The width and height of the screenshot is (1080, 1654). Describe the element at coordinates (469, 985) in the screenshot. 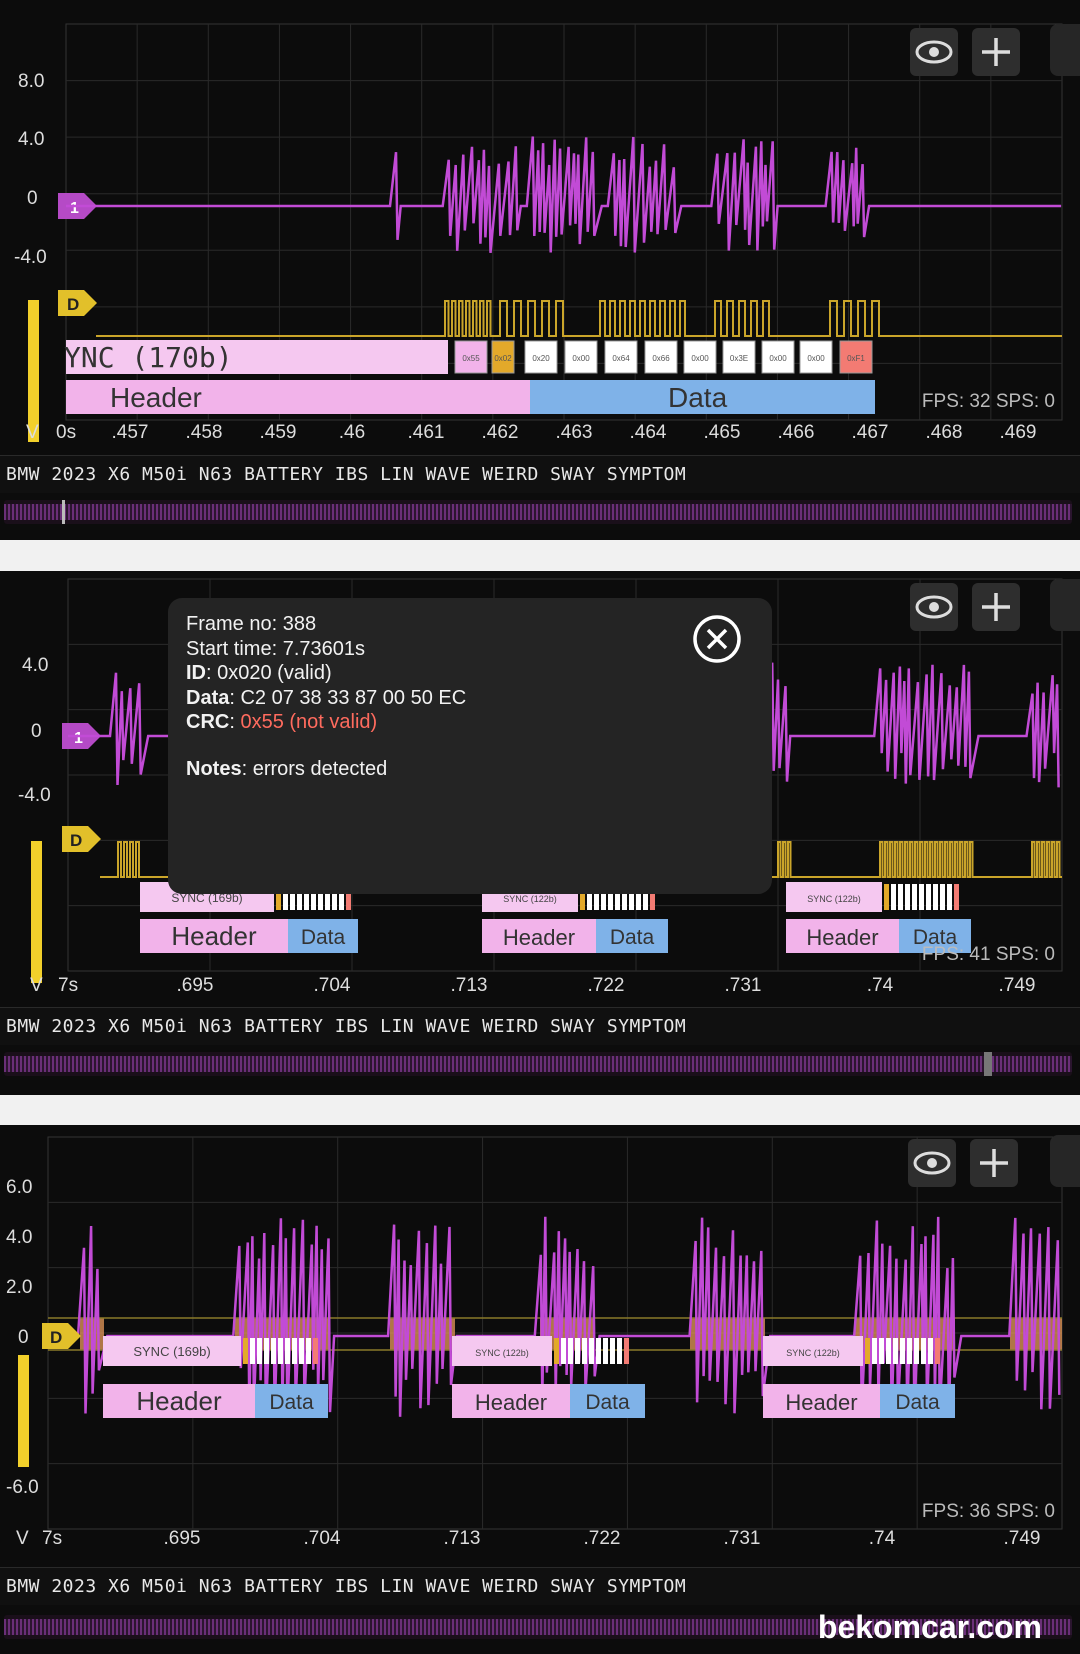

I see `x-tick: .713` at that location.